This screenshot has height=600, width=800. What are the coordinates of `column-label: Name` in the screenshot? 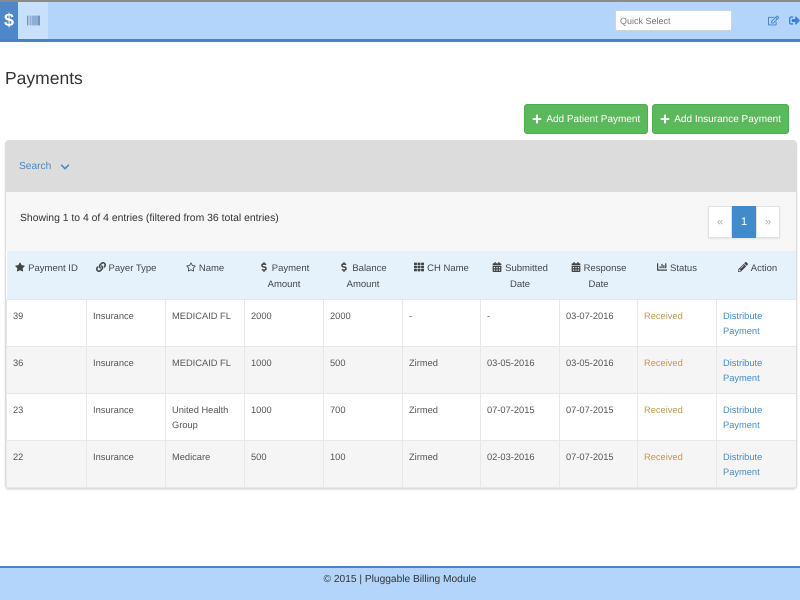 It's located at (211, 268).